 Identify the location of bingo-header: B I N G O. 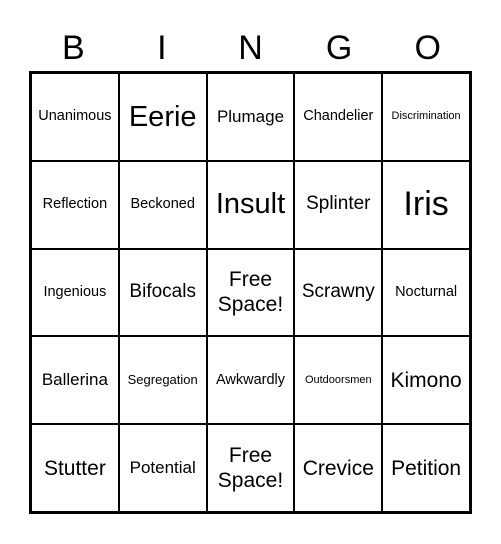
(250, 48).